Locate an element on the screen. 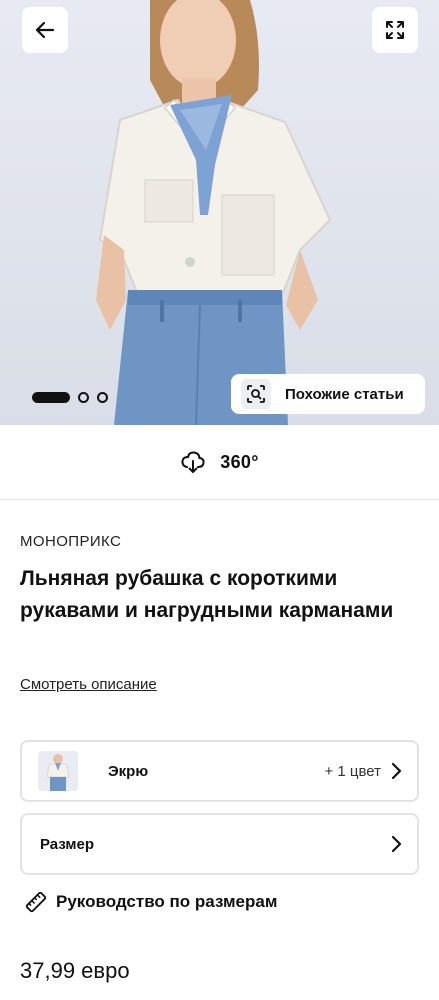 This screenshot has width=439, height=1000. ruler-icon is located at coordinates (36, 902).